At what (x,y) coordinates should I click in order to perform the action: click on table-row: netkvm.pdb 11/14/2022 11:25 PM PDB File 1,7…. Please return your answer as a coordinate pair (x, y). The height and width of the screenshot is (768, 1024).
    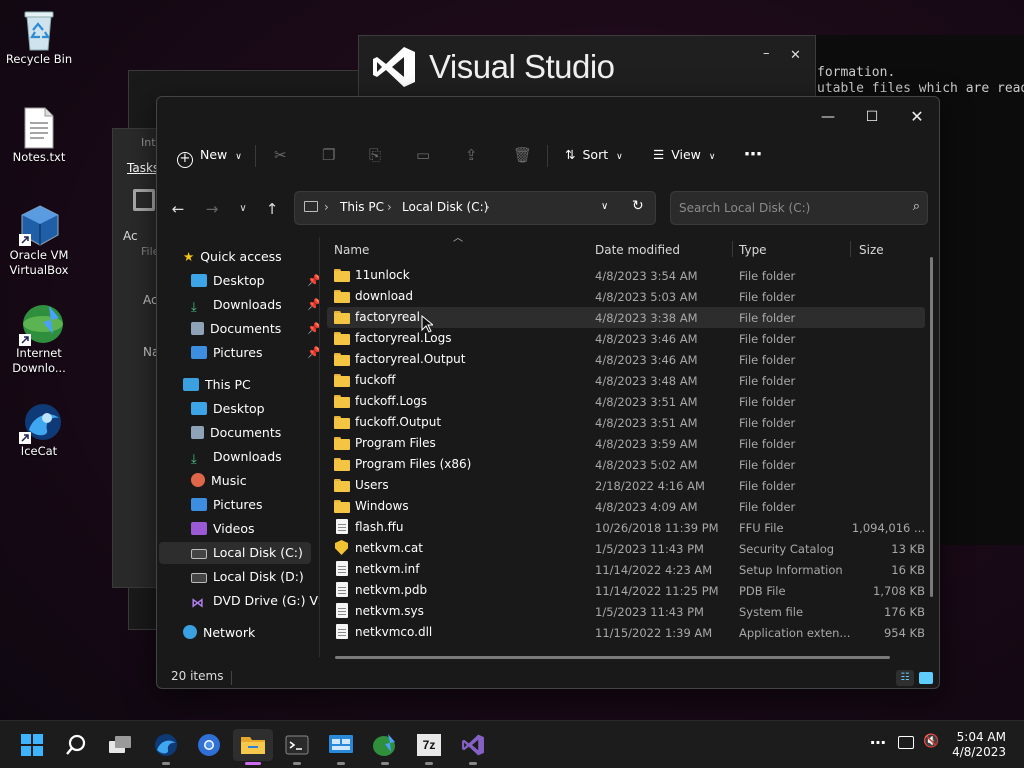
    Looking at the image, I should click on (626, 590).